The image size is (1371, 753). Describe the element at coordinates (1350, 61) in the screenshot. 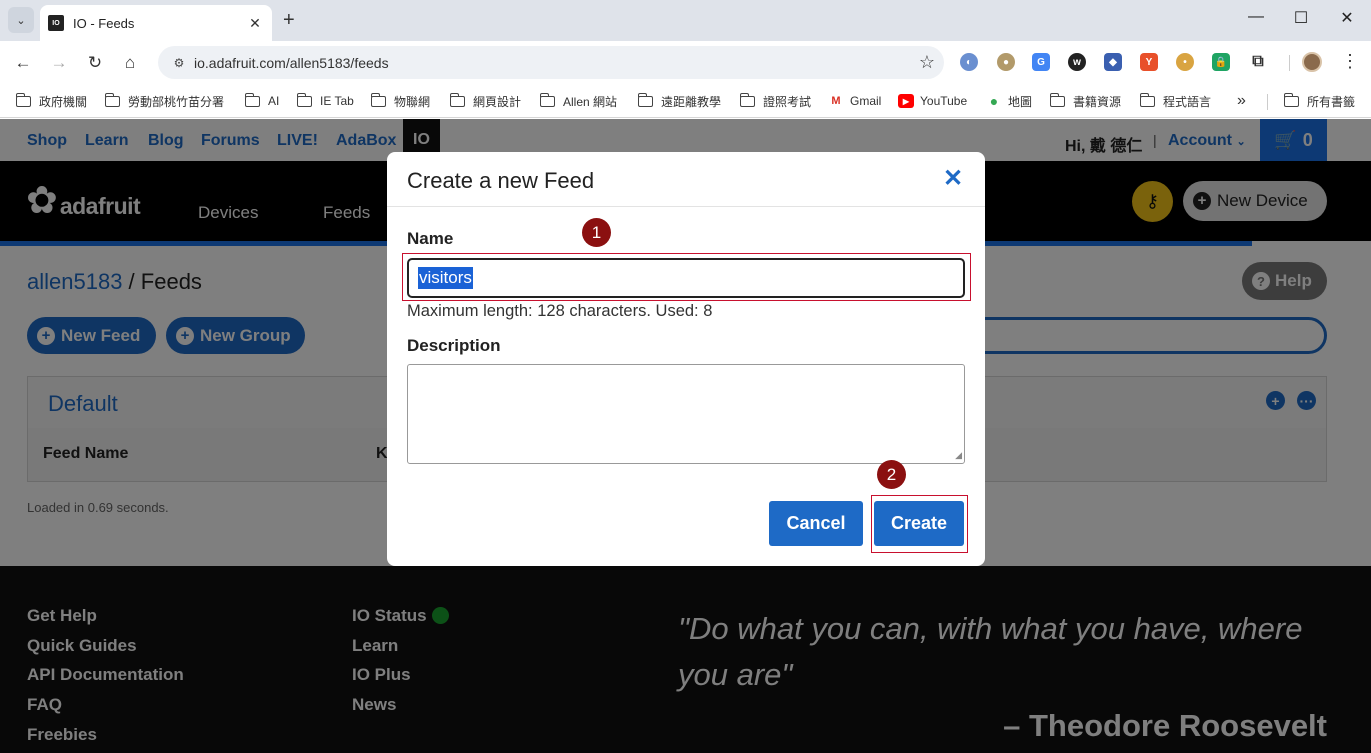

I see `browser-menu-icon: ⋮` at that location.